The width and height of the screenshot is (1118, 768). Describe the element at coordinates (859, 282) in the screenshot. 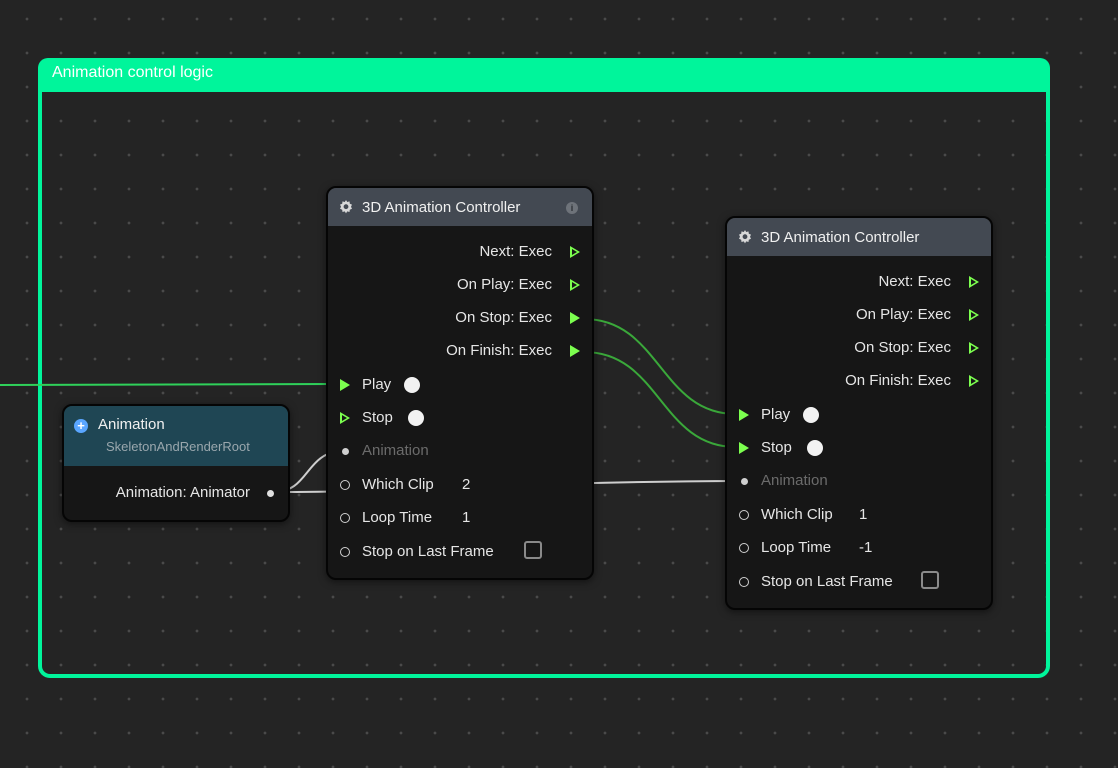

I see `controller-b-output-next: Next: Exec` at that location.